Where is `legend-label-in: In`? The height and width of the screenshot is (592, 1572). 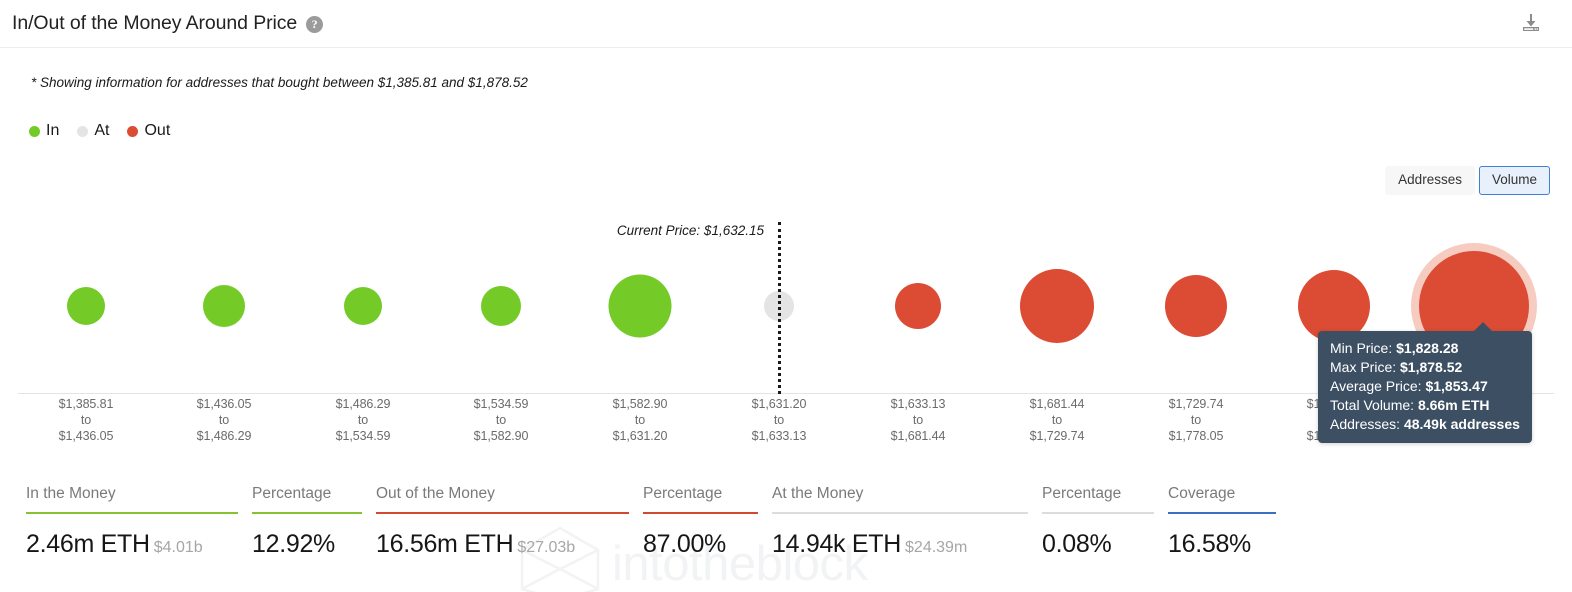
legend-label-in: In is located at coordinates (53, 130).